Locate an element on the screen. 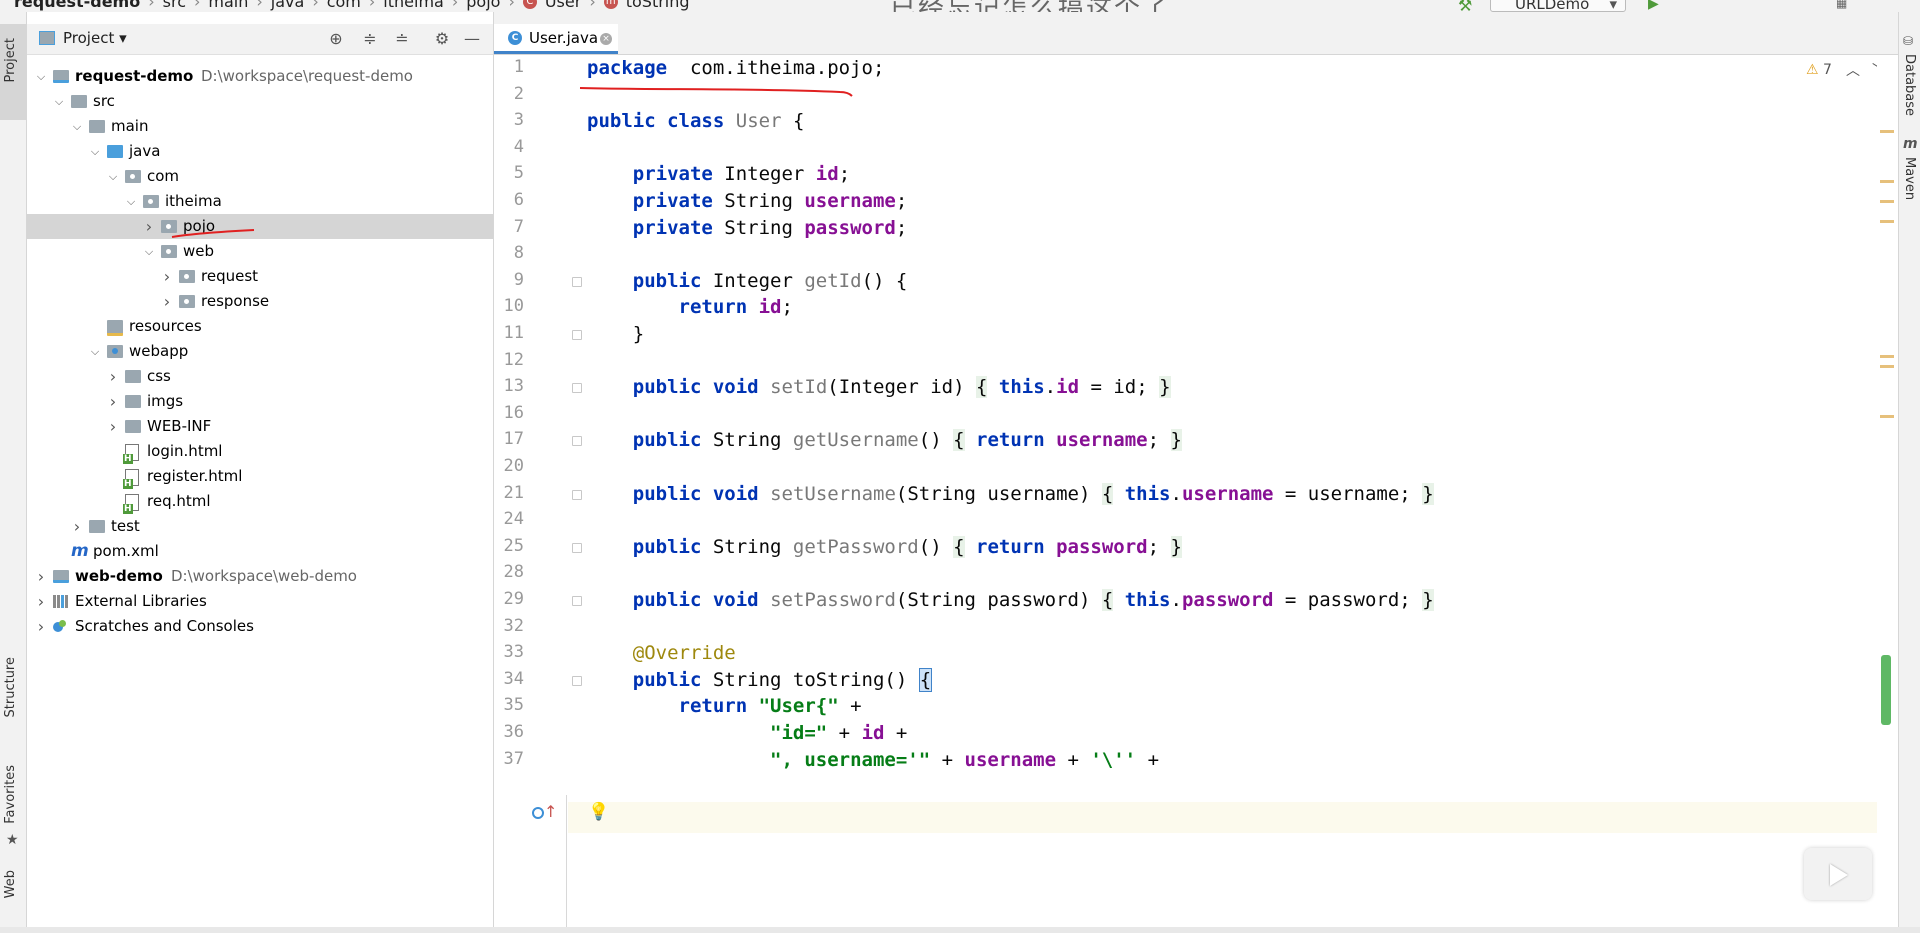 The width and height of the screenshot is (1920, 933). warnings-indicator: ⚠ 7 is located at coordinates (1819, 70).